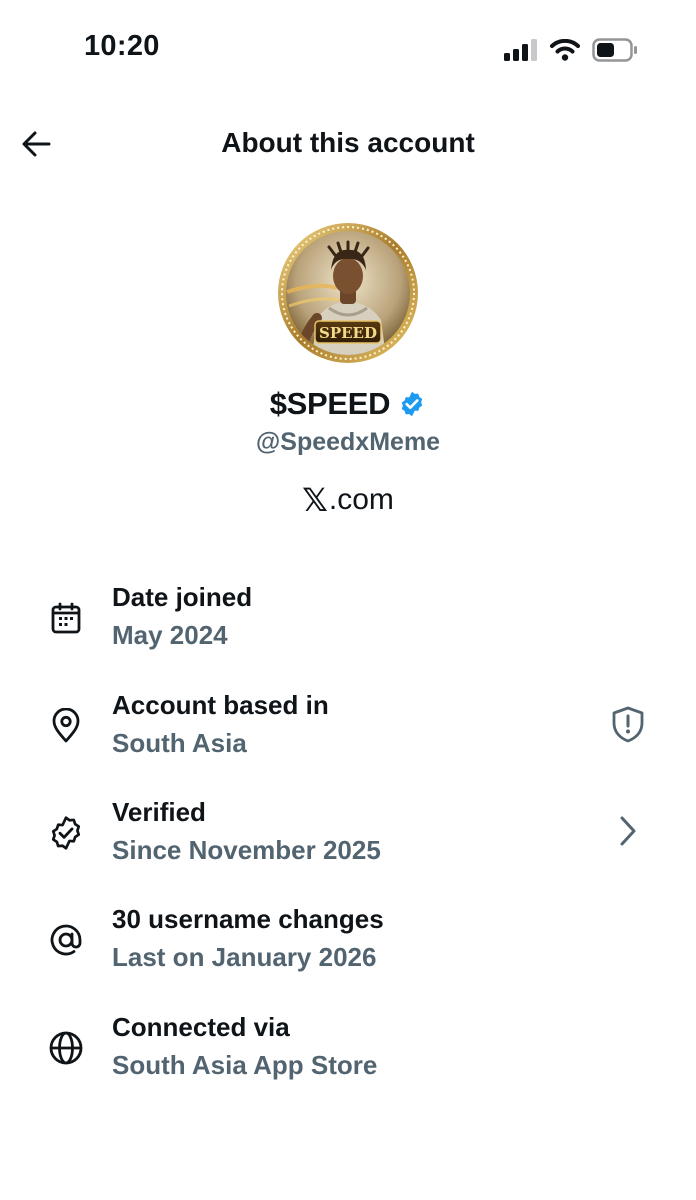 The height and width of the screenshot is (1200, 696). What do you see at coordinates (201, 1027) in the screenshot?
I see `info-title: Connected via` at bounding box center [201, 1027].